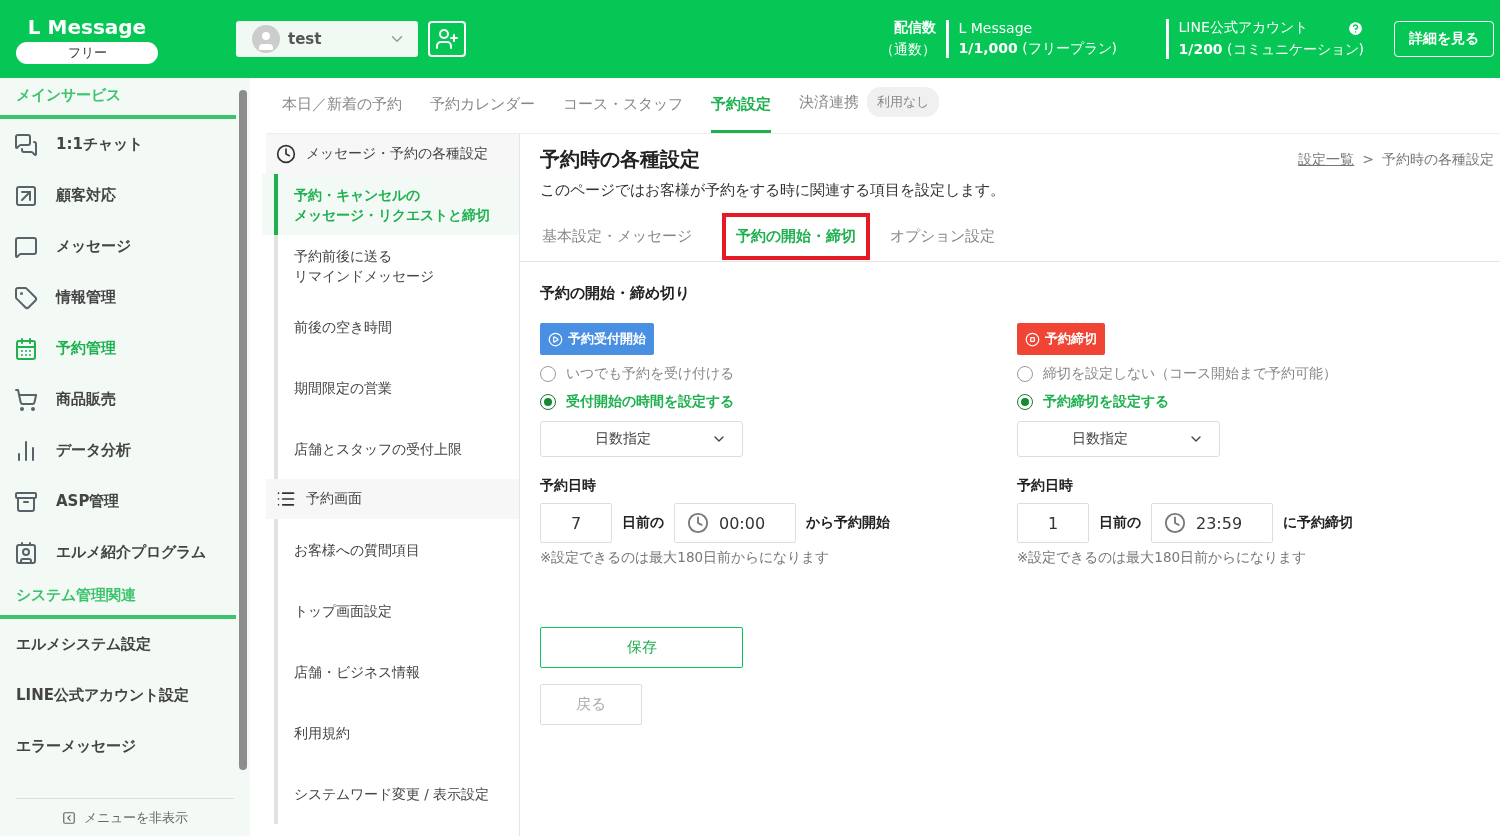 The width and height of the screenshot is (1500, 836). I want to click on time-suffix: から予約開始, so click(848, 523).